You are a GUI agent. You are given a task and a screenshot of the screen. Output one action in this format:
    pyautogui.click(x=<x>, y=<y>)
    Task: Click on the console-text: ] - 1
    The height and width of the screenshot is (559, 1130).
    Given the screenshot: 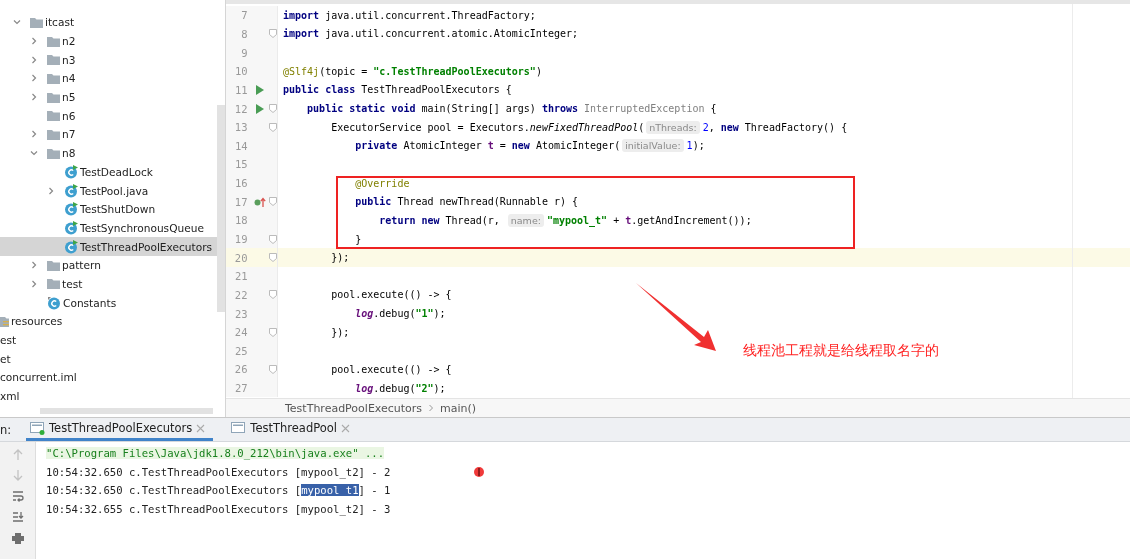 What is the action you would take?
    pyautogui.click(x=374, y=490)
    